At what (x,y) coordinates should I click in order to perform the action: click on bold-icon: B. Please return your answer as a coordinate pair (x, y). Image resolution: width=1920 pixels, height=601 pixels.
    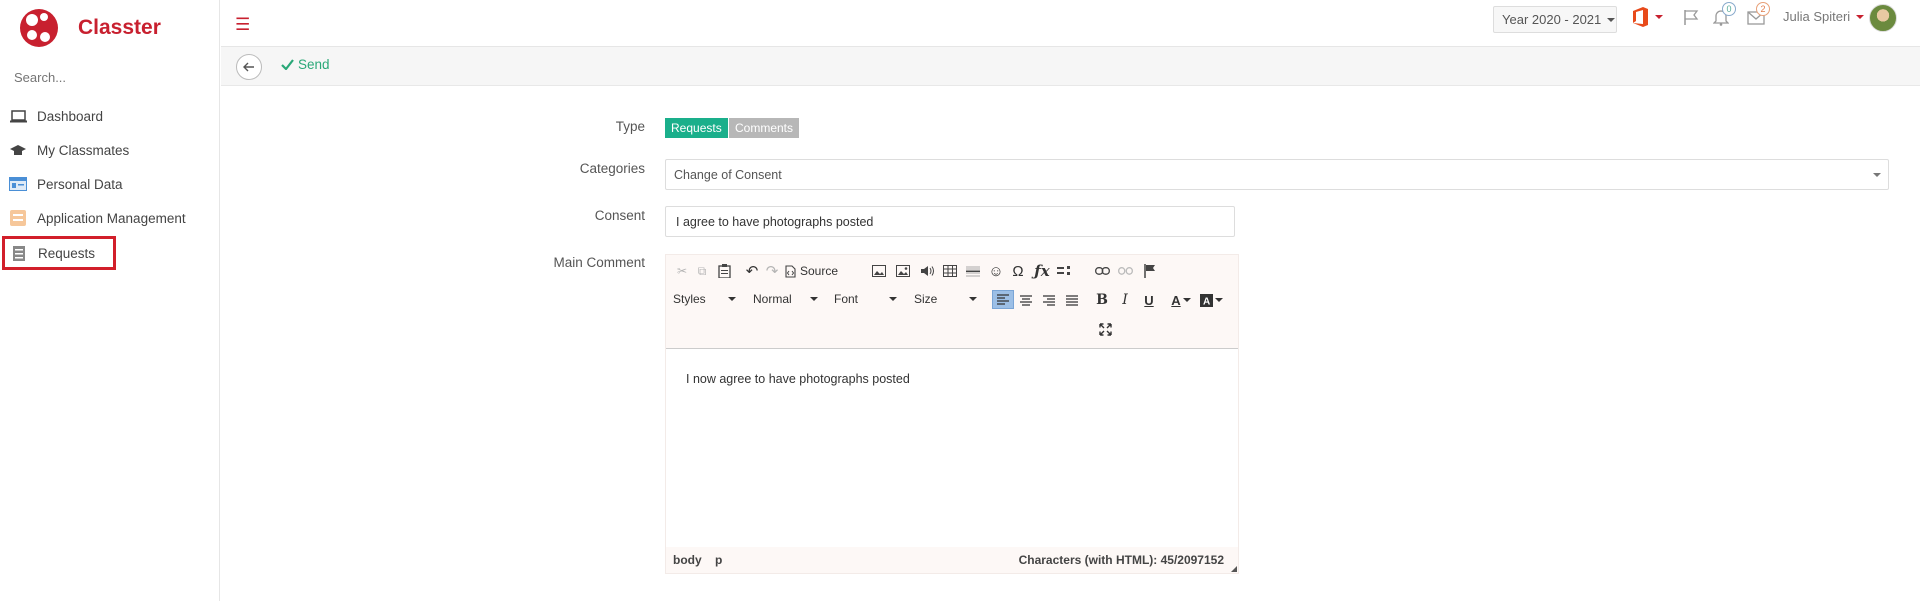
    Looking at the image, I should click on (1102, 300).